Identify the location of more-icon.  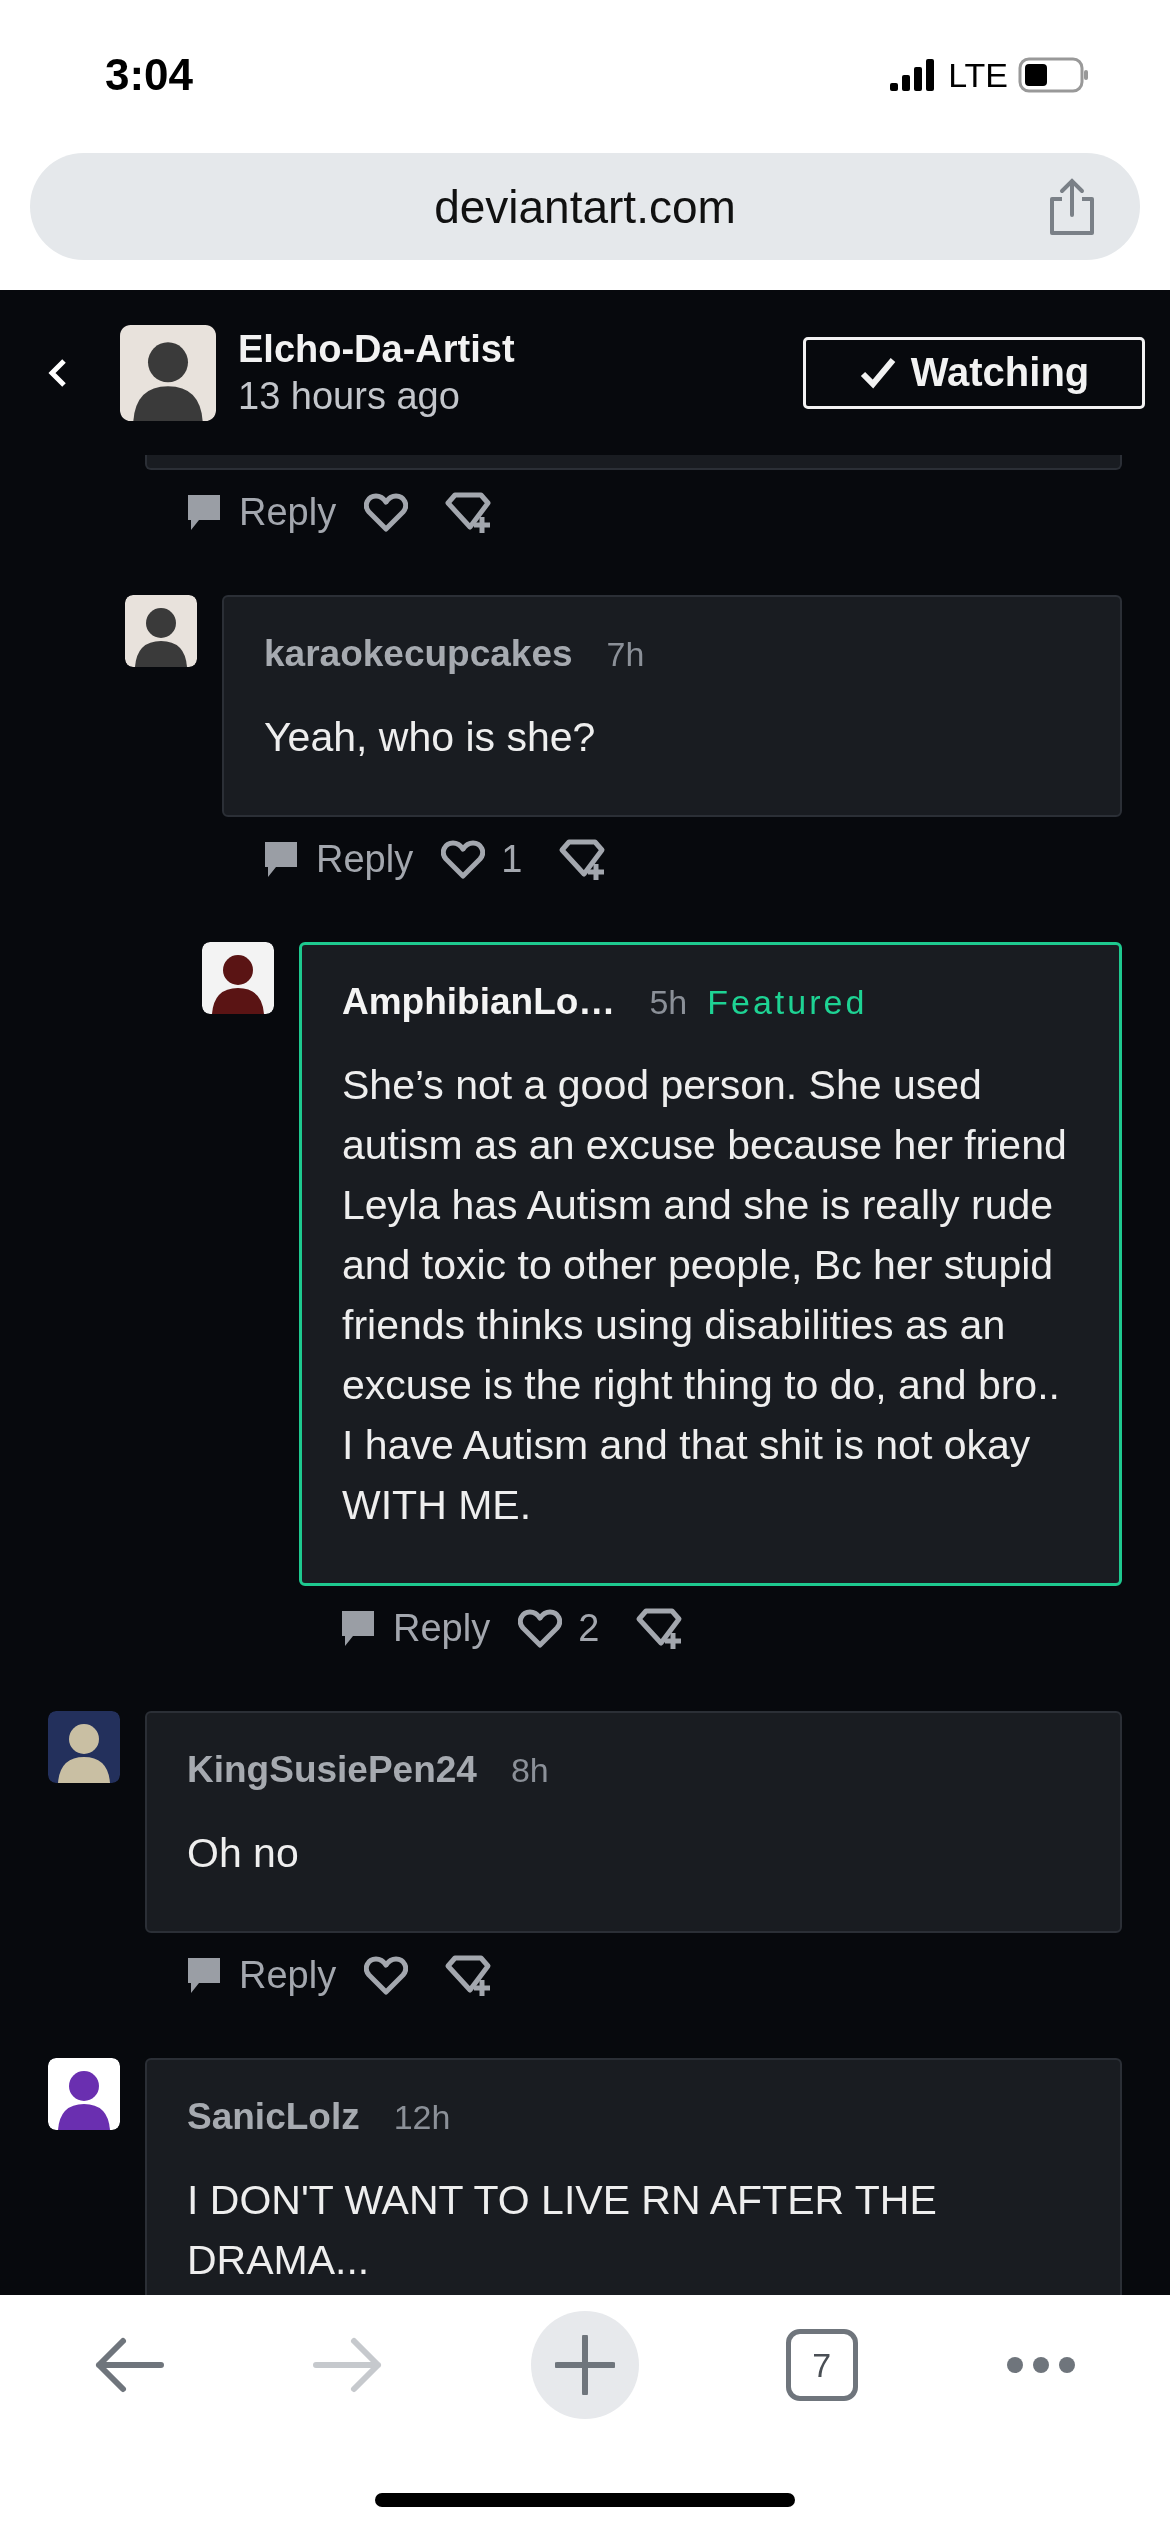
(1040, 2365).